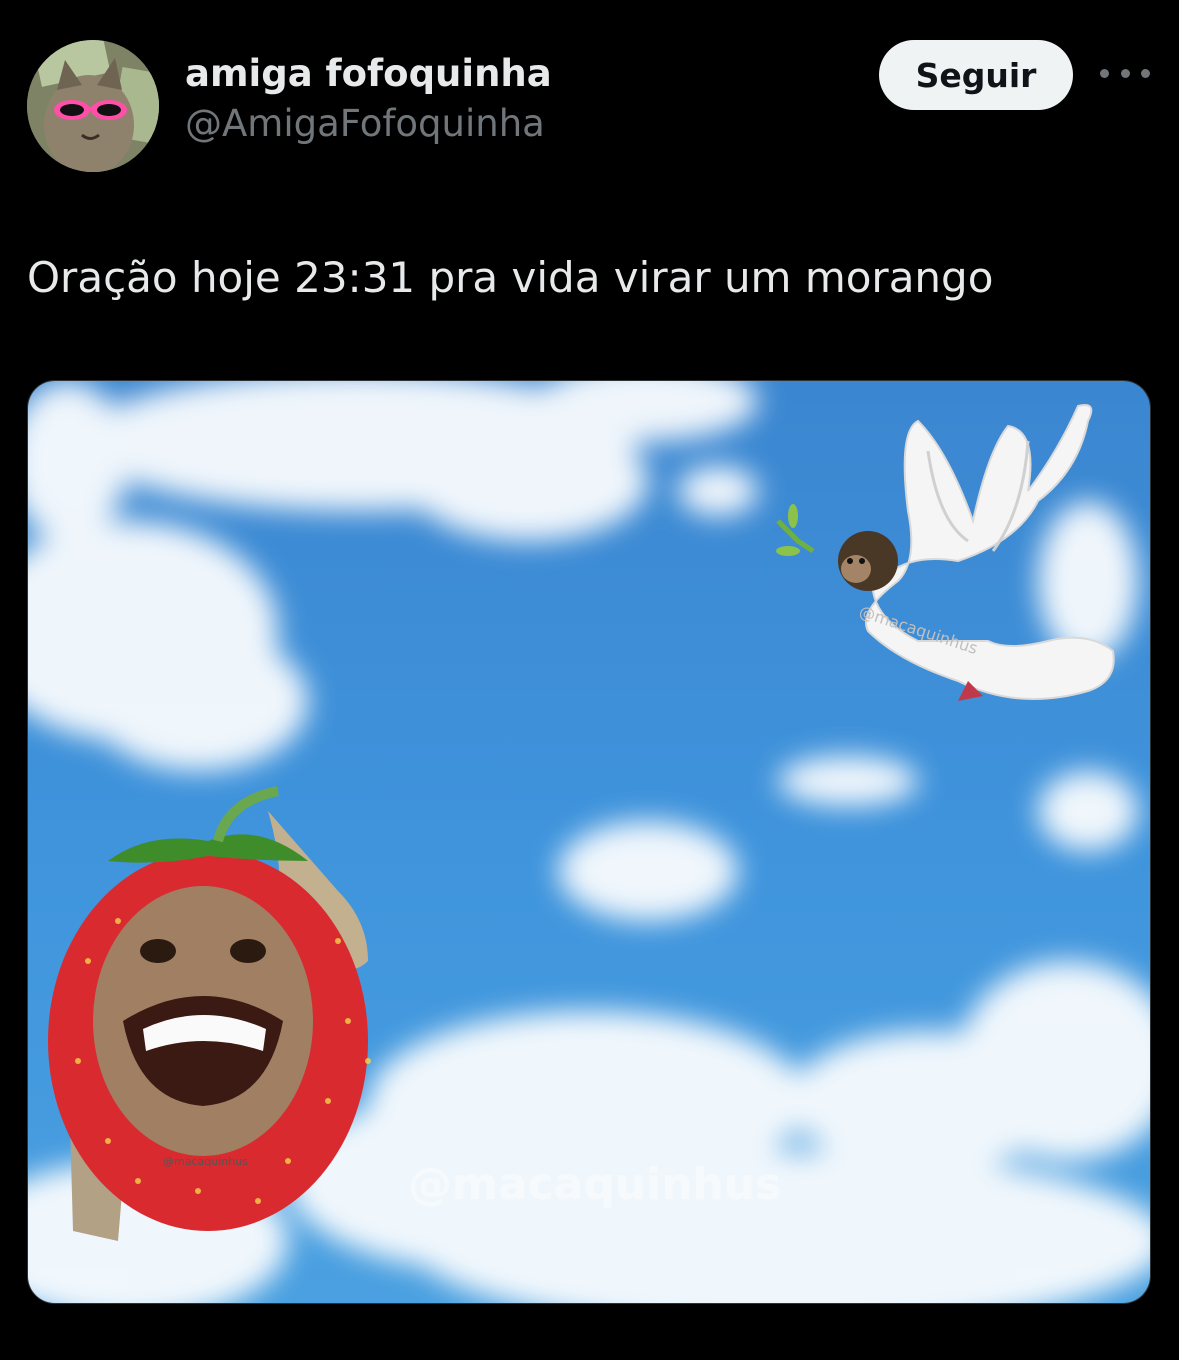 Image resolution: width=1179 pixels, height=1360 pixels. Describe the element at coordinates (589, 100) in the screenshot. I see `tweet-header: amiga fofoquinha @AmigaFofoquinha Seguir` at that location.